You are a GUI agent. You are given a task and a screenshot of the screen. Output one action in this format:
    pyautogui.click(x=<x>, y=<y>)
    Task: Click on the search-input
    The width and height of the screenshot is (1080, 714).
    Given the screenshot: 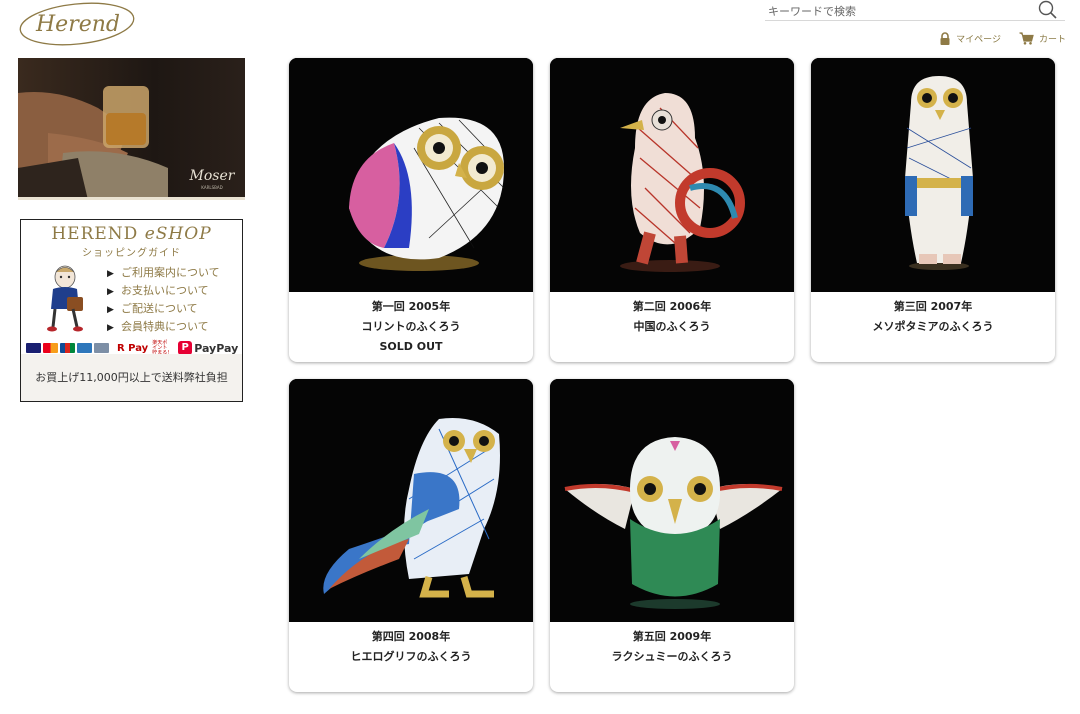 What is the action you would take?
    pyautogui.click(x=896, y=11)
    